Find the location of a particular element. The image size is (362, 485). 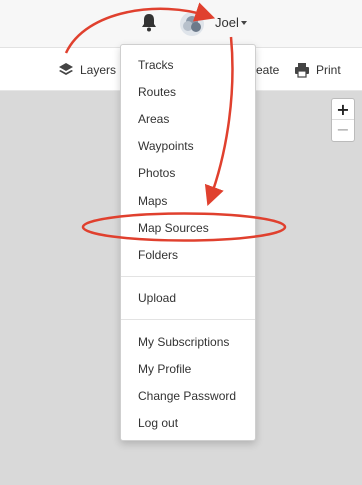

avatar is located at coordinates (192, 24).